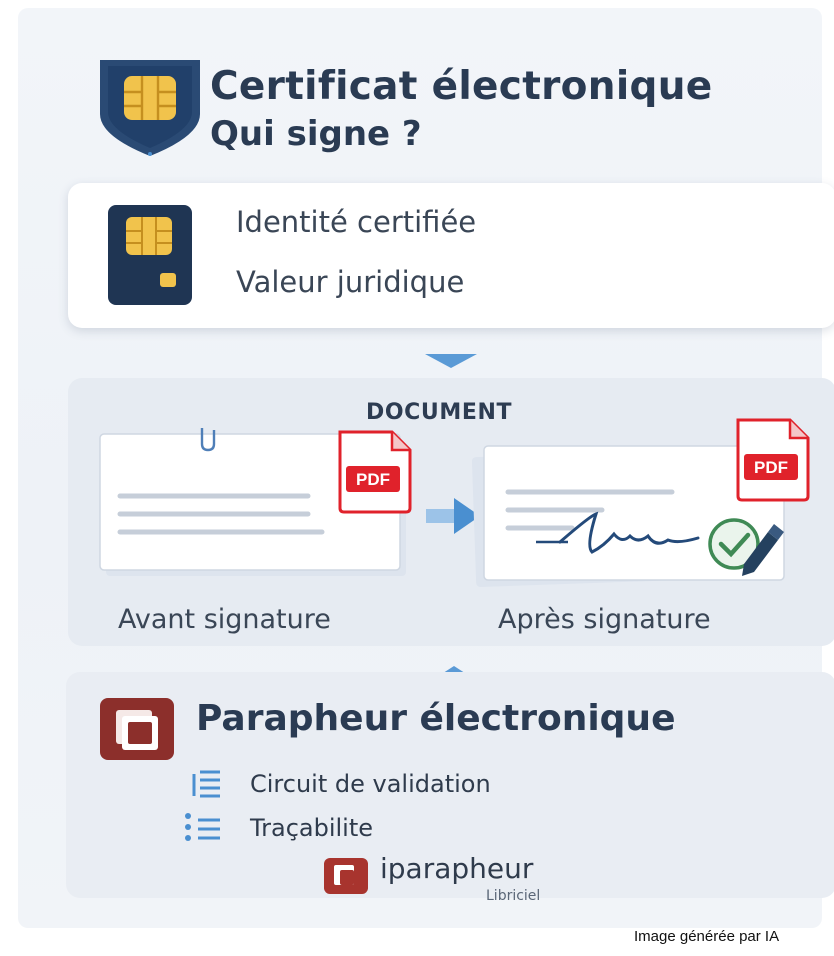 The height and width of the screenshot is (956, 834). I want to click on parapheur-title: Parapheur électronique, so click(436, 718).